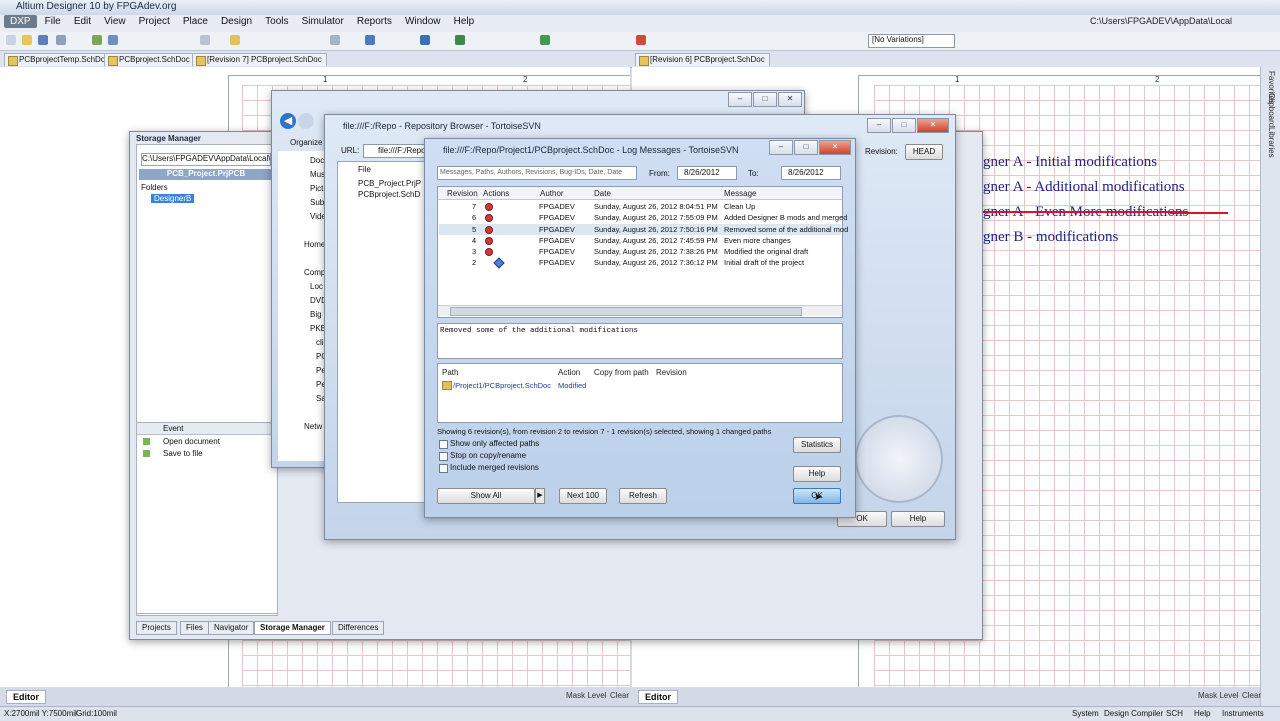  I want to click on event-open-document: Open document, so click(191, 441).